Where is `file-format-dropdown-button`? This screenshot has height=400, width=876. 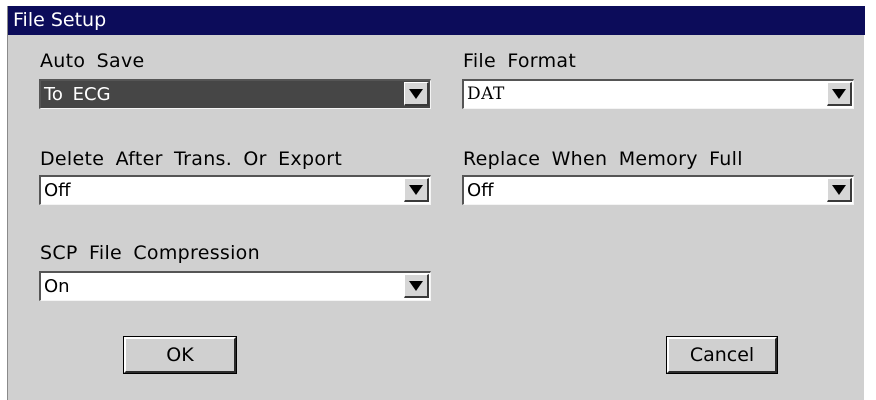
file-format-dropdown-button is located at coordinates (839, 94).